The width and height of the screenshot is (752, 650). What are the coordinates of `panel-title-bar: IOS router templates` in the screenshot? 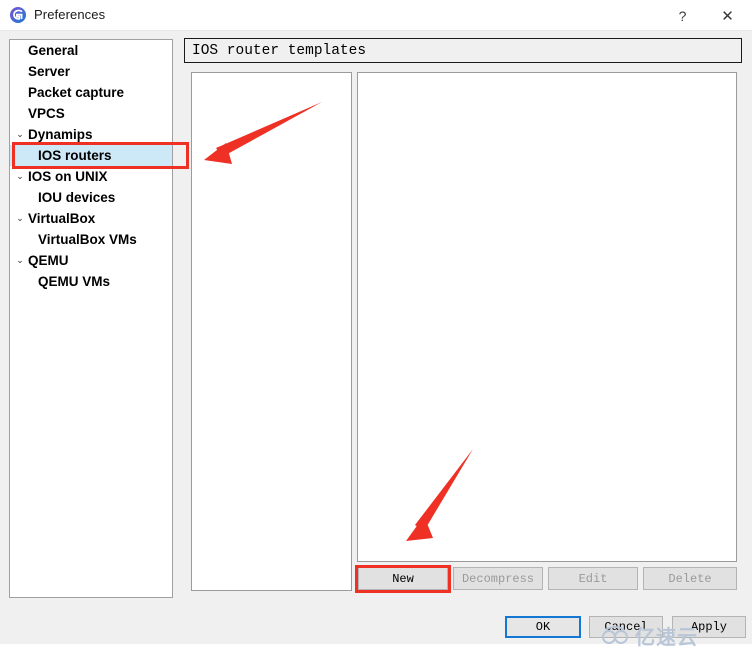 It's located at (463, 50).